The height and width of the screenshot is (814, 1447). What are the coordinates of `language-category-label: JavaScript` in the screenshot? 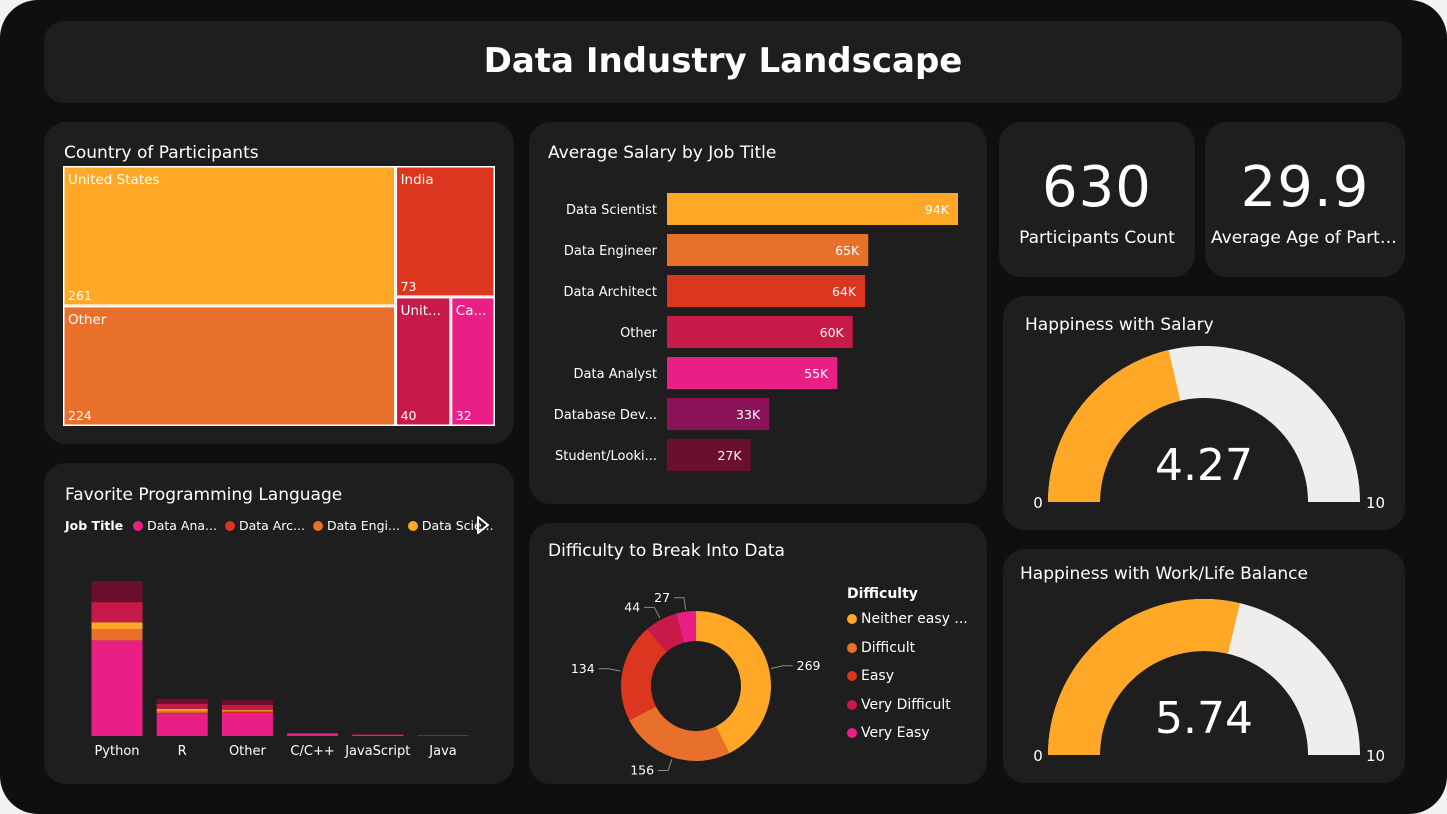 It's located at (377, 751).